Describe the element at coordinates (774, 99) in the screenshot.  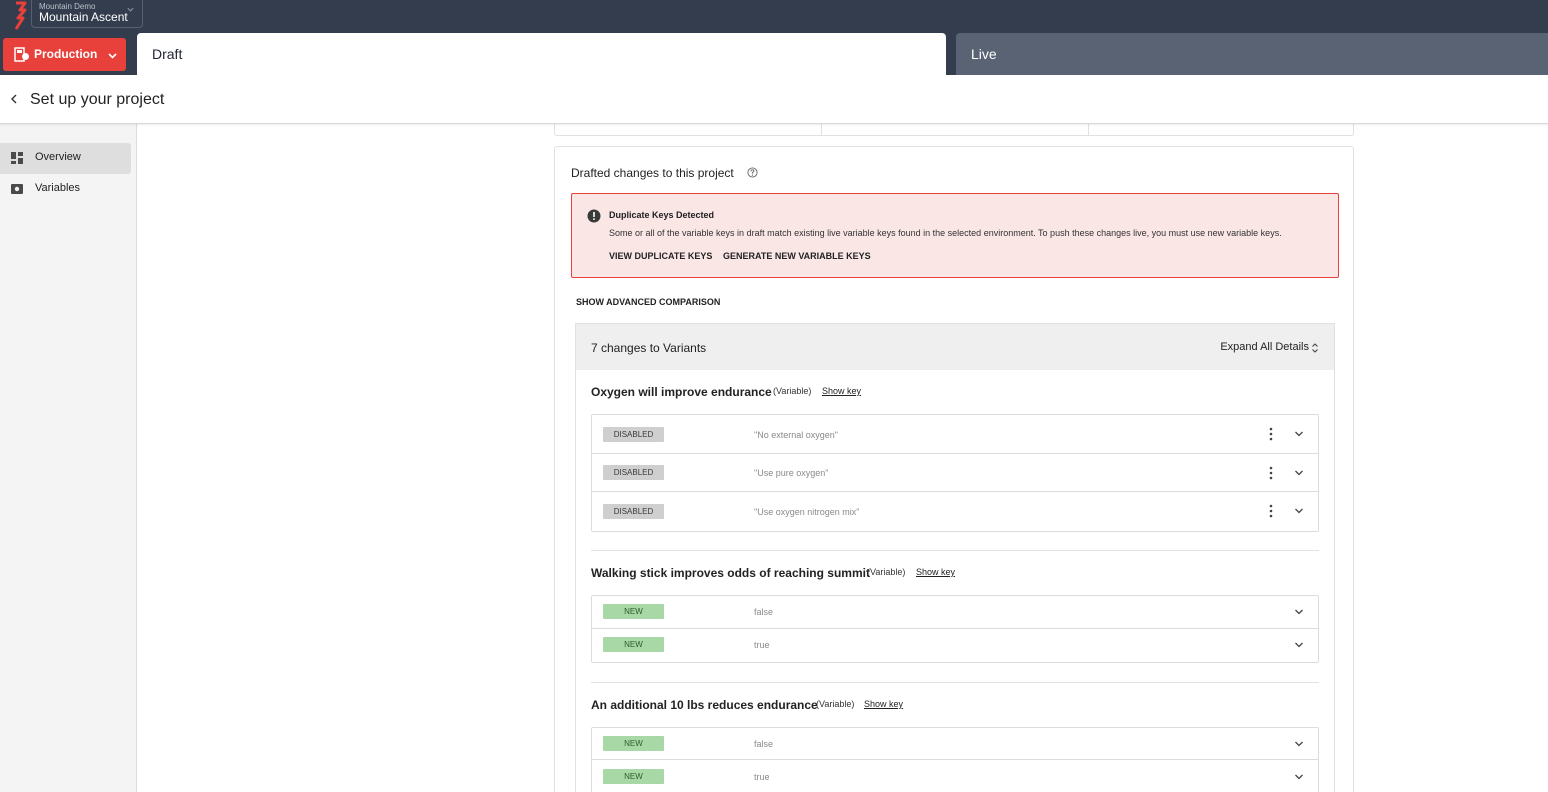
I see `page-header: Set up your project` at that location.